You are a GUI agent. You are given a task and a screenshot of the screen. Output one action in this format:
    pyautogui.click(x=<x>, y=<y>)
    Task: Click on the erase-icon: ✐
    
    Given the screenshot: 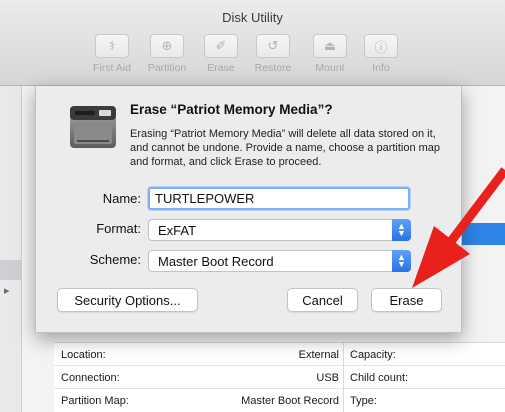 What is the action you would take?
    pyautogui.click(x=221, y=45)
    